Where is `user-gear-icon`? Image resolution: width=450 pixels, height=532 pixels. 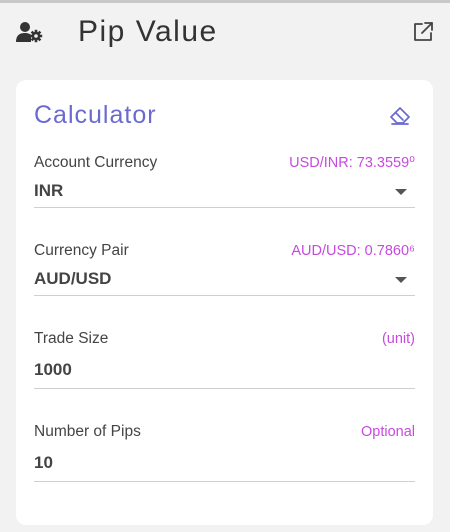 user-gear-icon is located at coordinates (30, 34).